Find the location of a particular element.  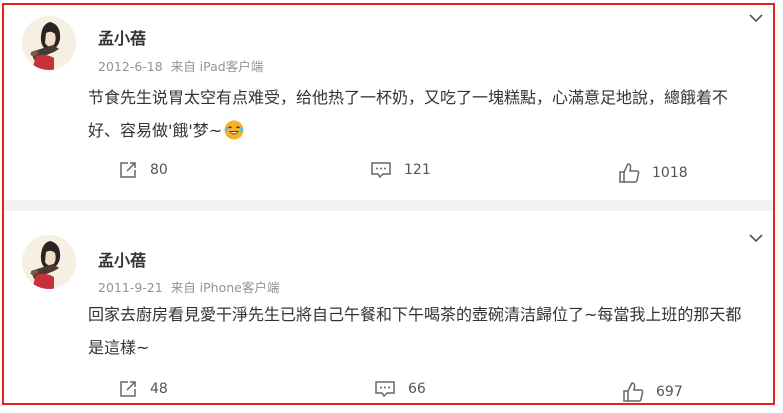

repost-button: 48 is located at coordinates (143, 389).